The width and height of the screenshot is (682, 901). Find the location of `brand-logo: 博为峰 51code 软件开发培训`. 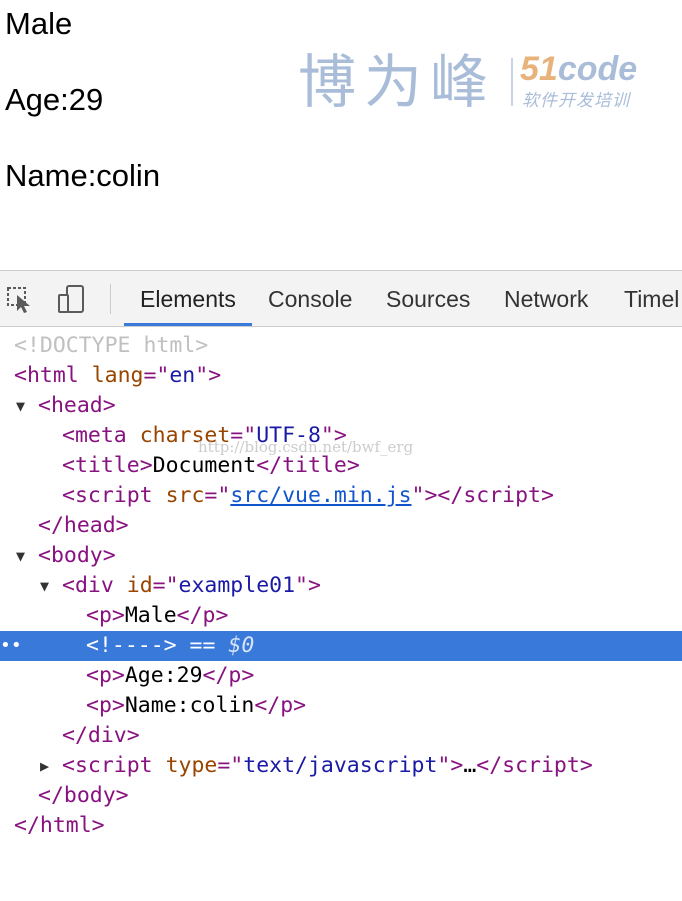

brand-logo: 博为峰 51code 软件开发培训 is located at coordinates (473, 82).